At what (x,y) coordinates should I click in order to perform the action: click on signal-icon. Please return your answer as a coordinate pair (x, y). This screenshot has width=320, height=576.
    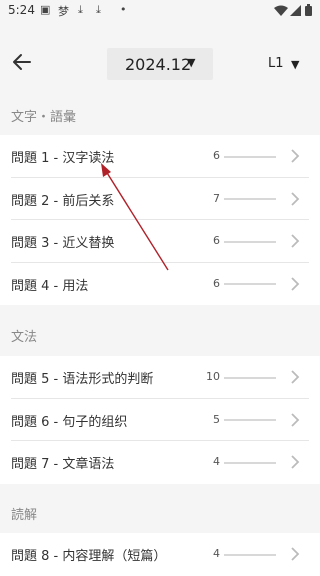
    Looking at the image, I should click on (295, 10).